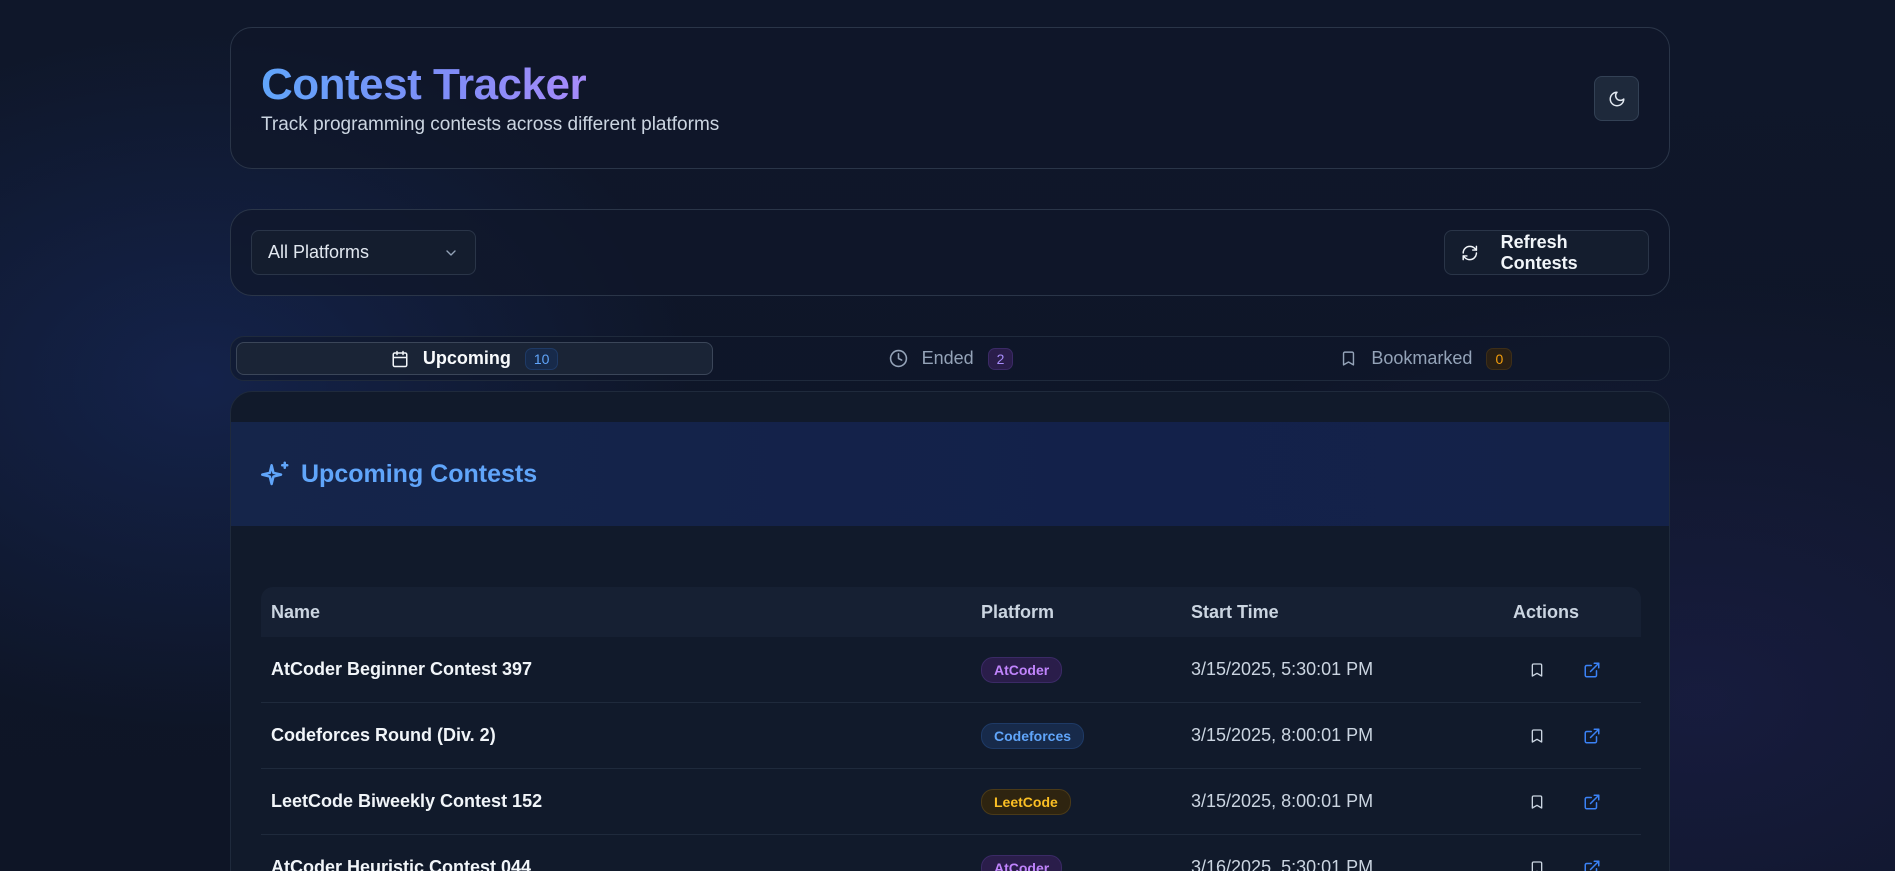 This screenshot has height=871, width=1895. What do you see at coordinates (950, 474) in the screenshot?
I see `section-header: Upcoming Contests` at bounding box center [950, 474].